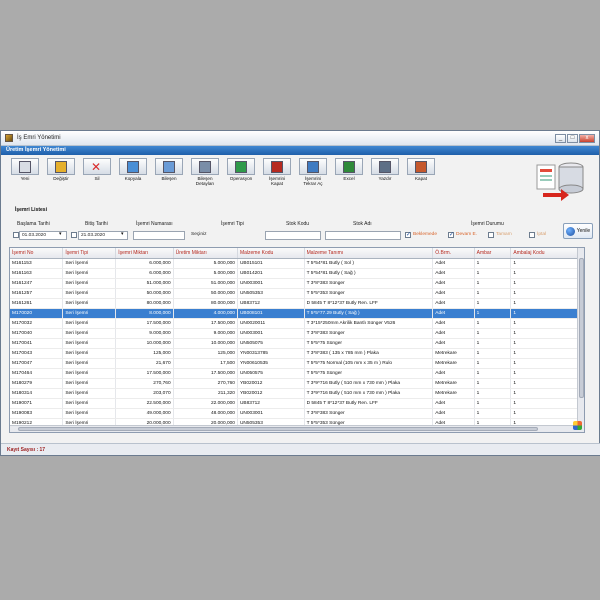 The width and height of the screenshot is (600, 600). I want to click on toolbar-button-1: Değiştir, so click(61, 173).